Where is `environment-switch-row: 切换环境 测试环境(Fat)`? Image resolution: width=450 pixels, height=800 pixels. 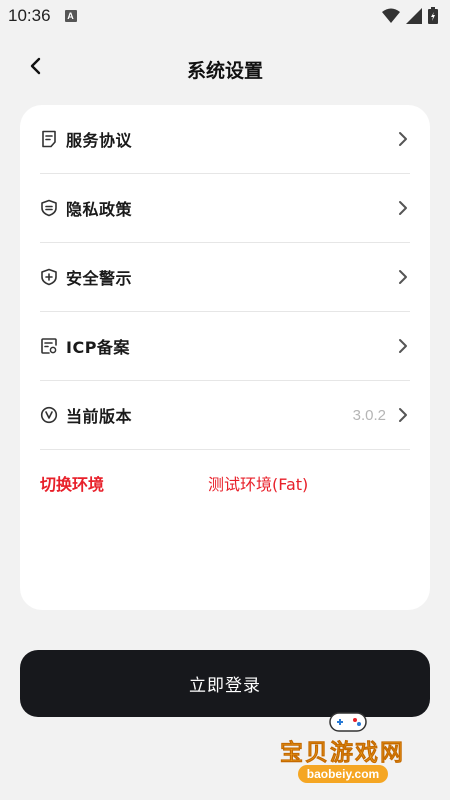
environment-switch-row: 切换环境 测试环境(Fat) is located at coordinates (225, 483).